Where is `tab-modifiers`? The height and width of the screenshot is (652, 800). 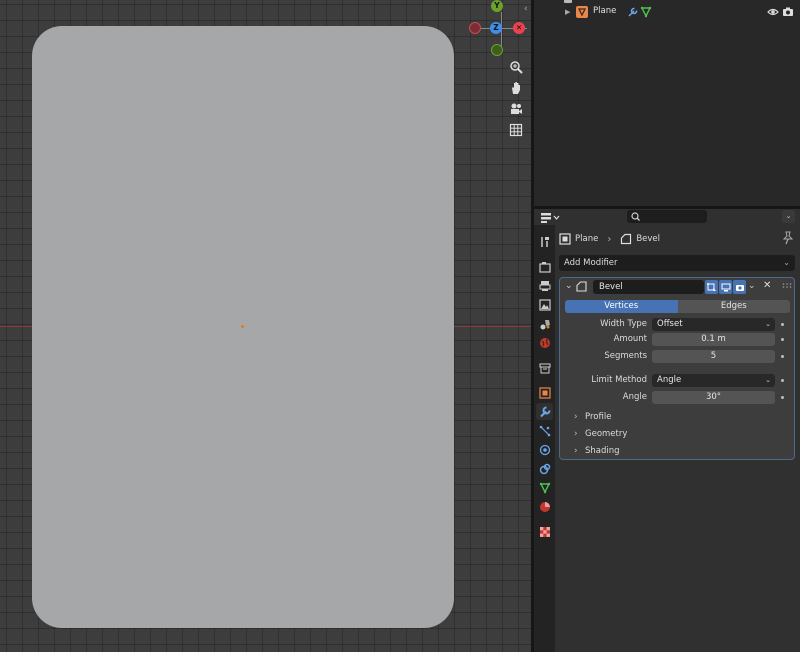 tab-modifiers is located at coordinates (544, 411).